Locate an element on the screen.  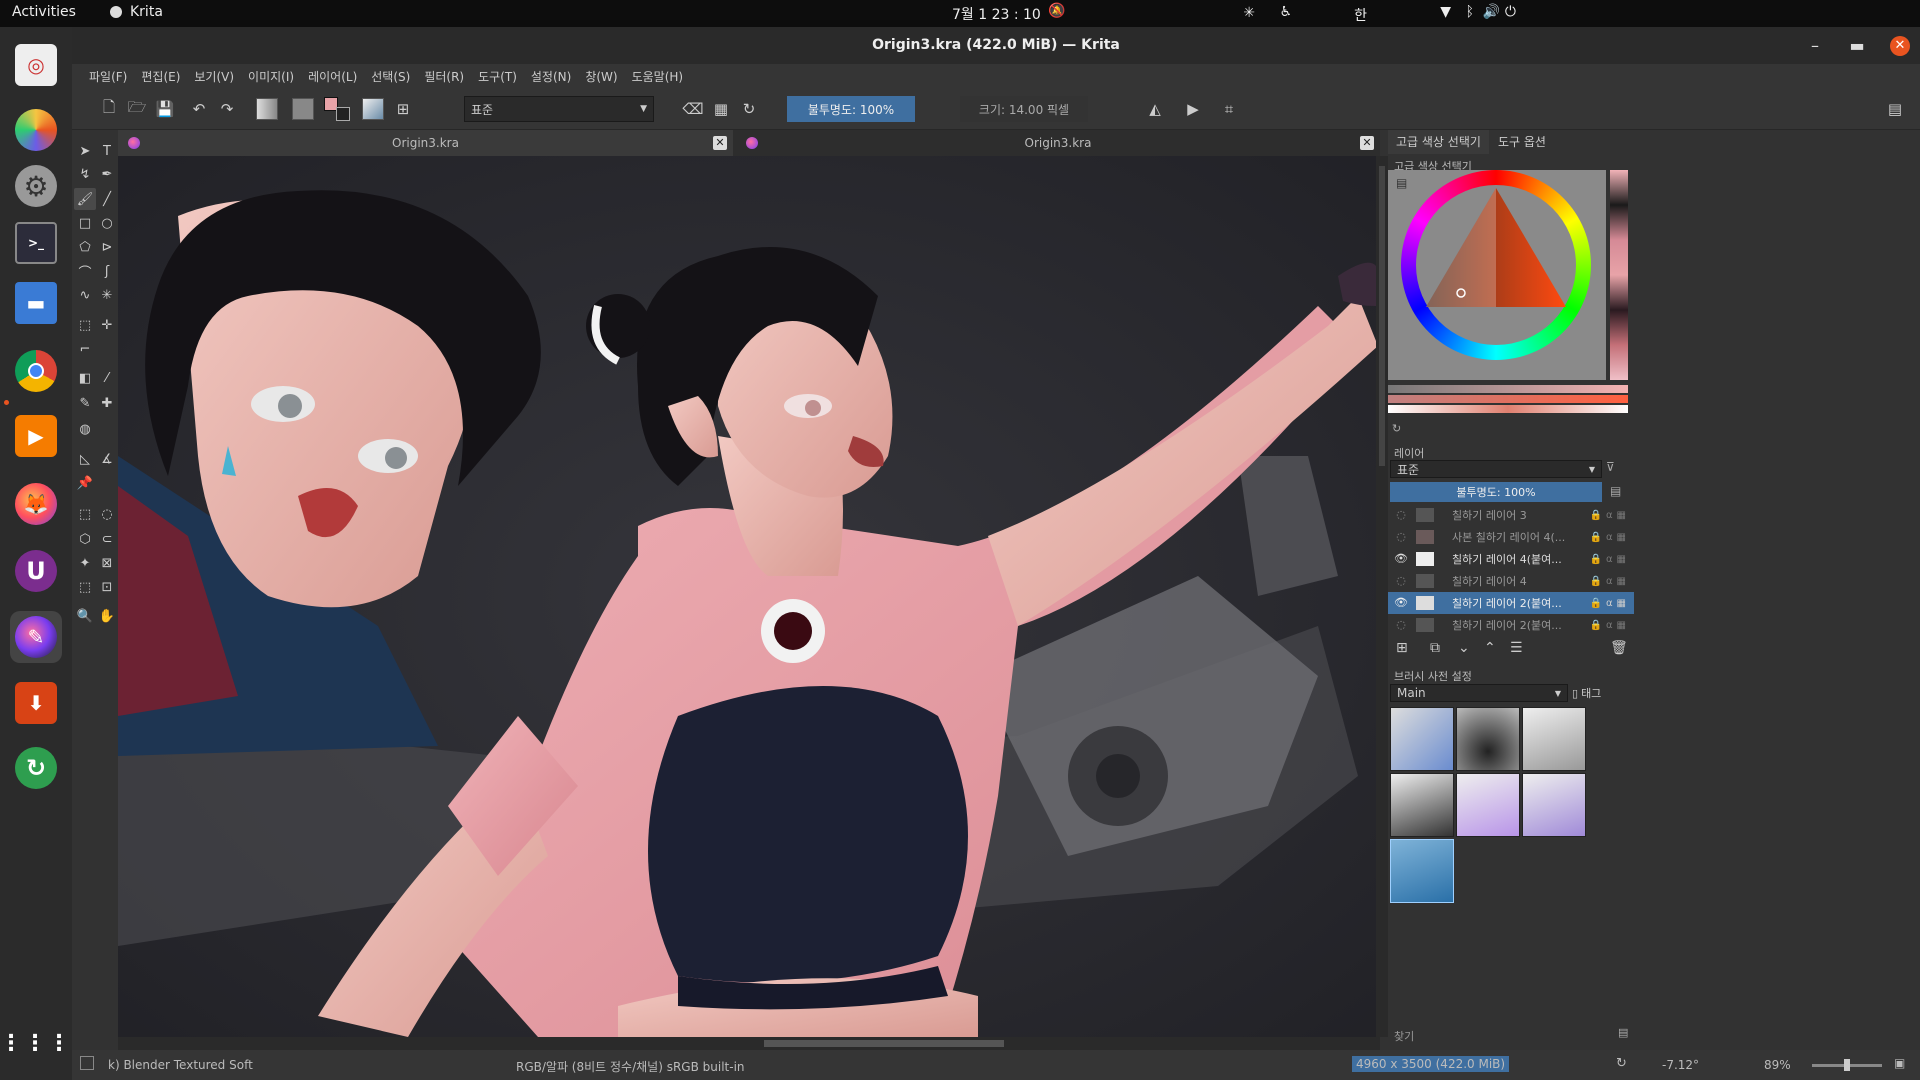
menu-help: 도움말(H) is located at coordinates (658, 76).